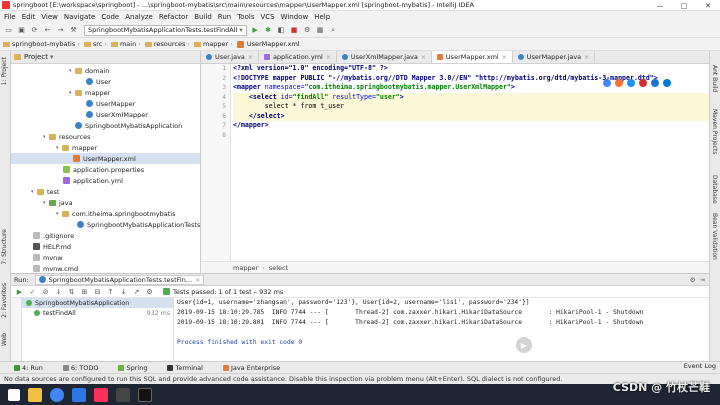 The image size is (720, 405). Describe the element at coordinates (702, 280) in the screenshot. I see `hide-icon: ⇥` at that location.